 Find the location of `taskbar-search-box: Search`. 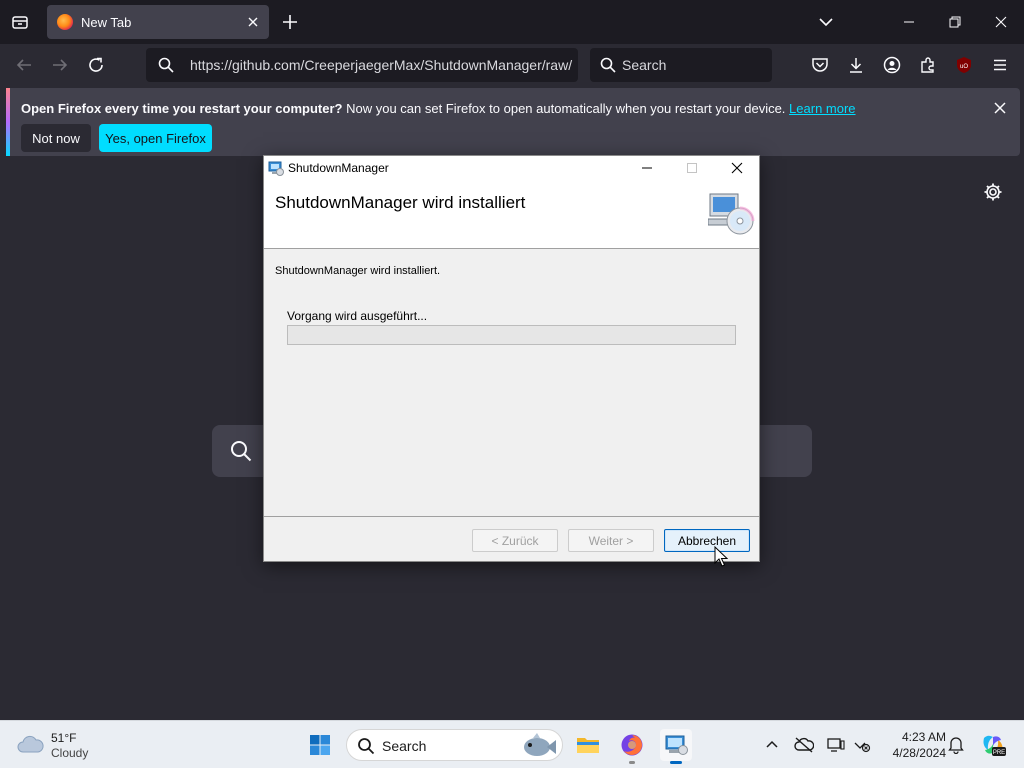

taskbar-search-box: Search is located at coordinates (454, 745).